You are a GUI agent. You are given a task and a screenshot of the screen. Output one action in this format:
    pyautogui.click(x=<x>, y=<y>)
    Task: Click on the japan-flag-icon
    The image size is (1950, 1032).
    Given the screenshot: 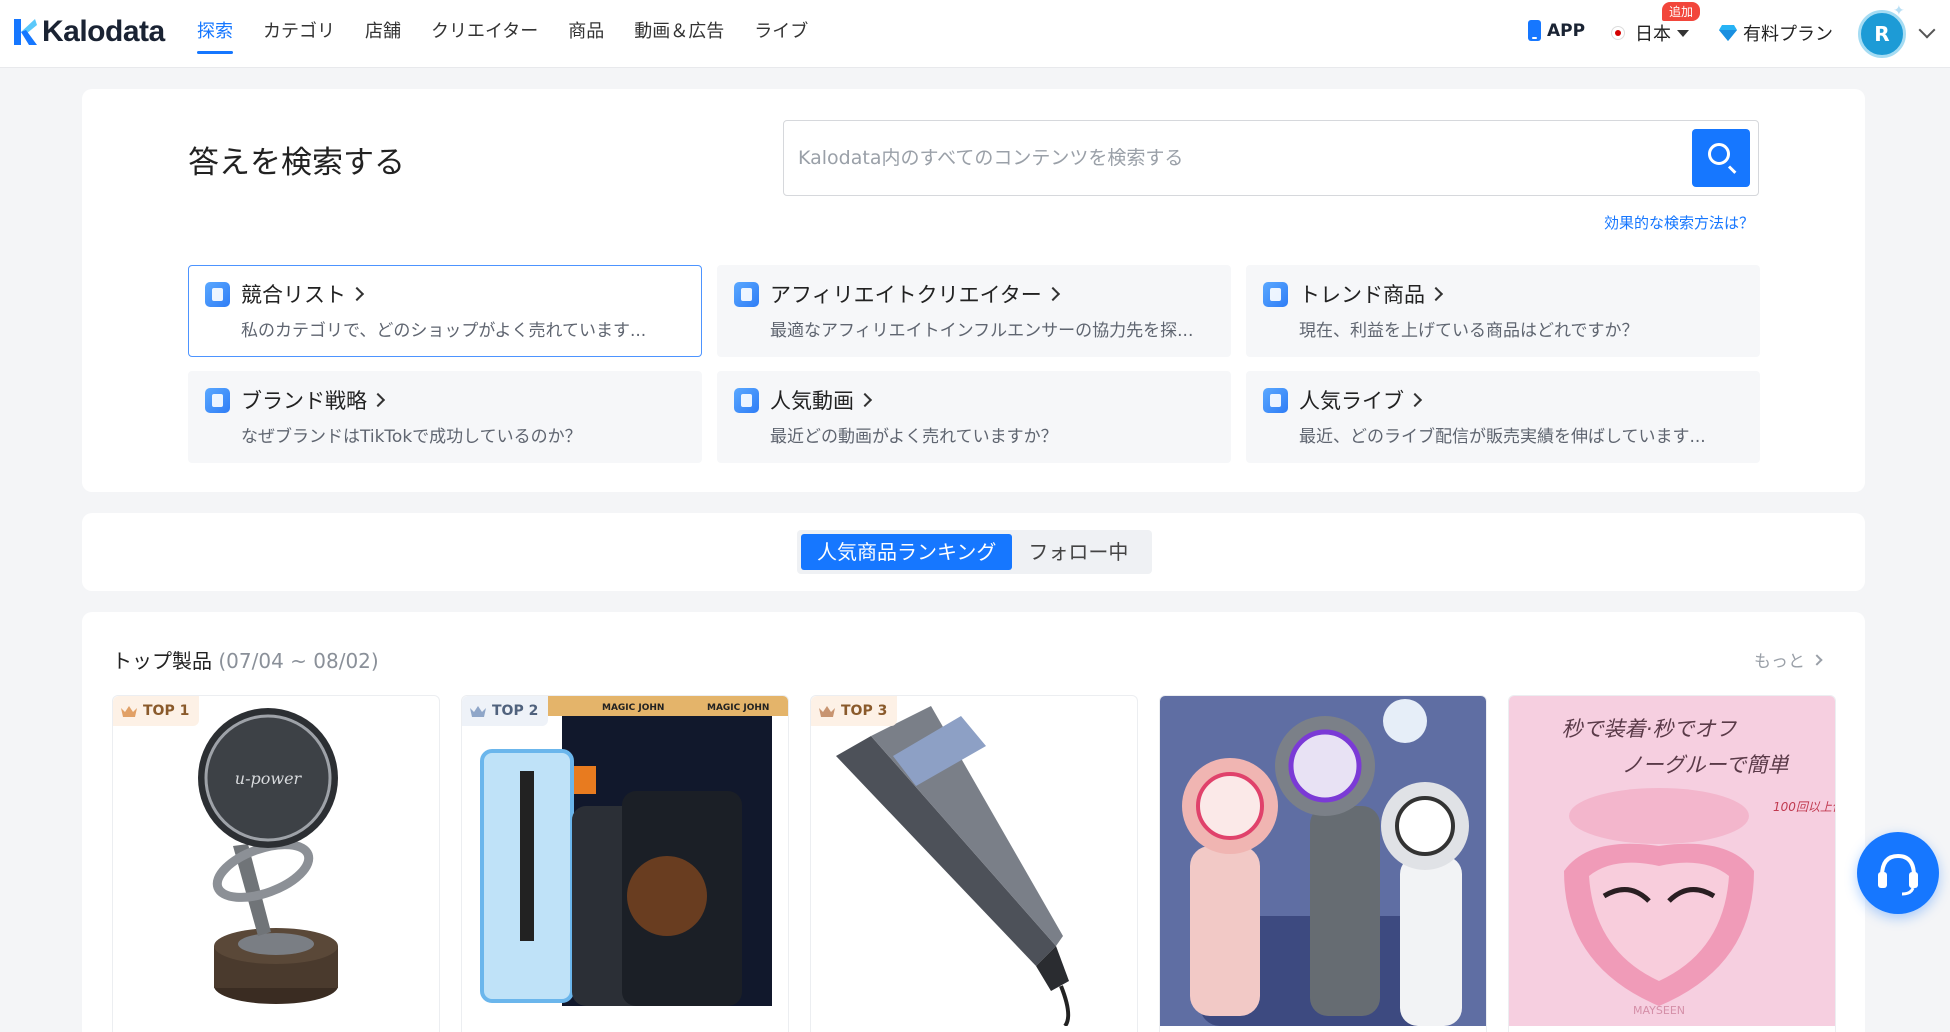 What is the action you would take?
    pyautogui.click(x=1618, y=33)
    